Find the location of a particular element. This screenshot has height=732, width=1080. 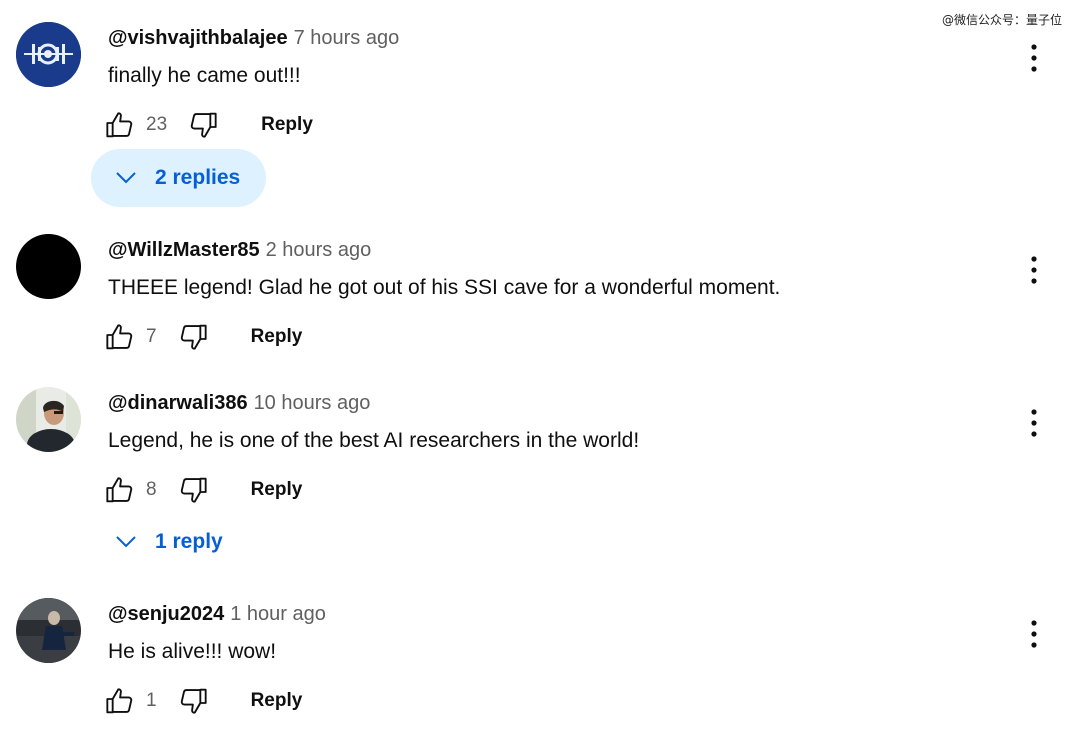

author-name: @vishvajithbalajee is located at coordinates (198, 38).